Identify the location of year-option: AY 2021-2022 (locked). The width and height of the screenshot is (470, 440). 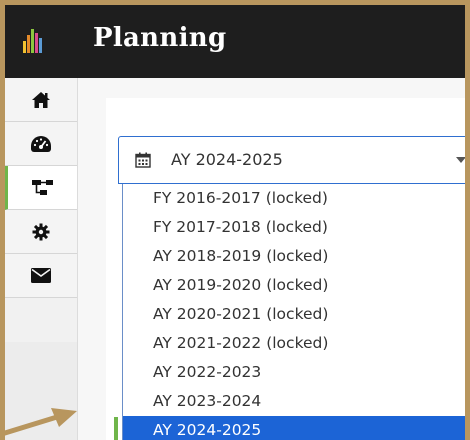
(294, 343).